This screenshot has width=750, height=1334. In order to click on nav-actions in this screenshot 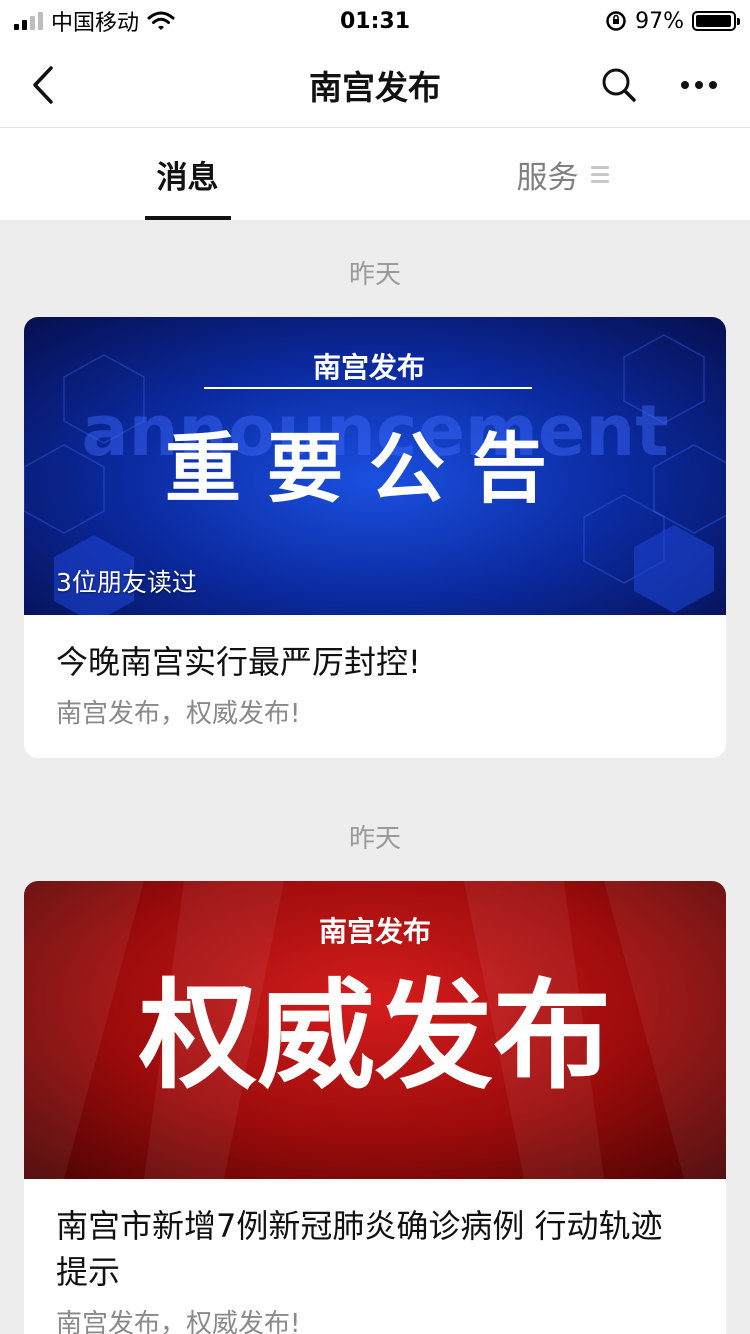, I will do `click(672, 85)`.